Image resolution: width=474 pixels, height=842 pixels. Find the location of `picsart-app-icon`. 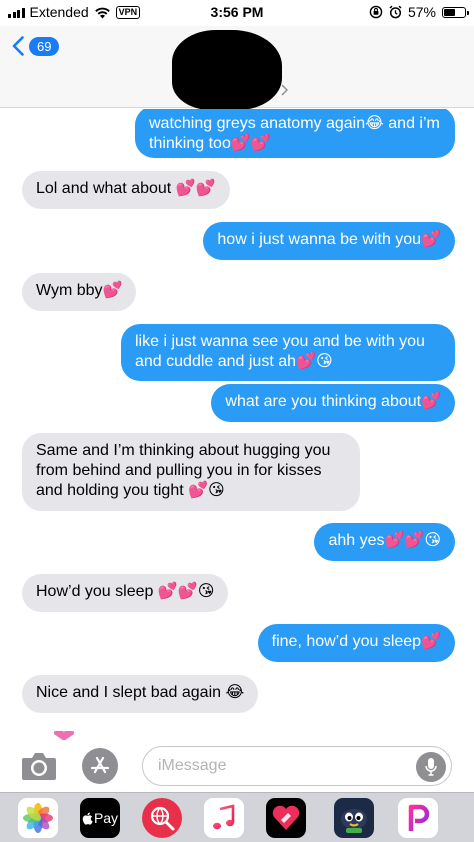

picsart-app-icon is located at coordinates (418, 818).